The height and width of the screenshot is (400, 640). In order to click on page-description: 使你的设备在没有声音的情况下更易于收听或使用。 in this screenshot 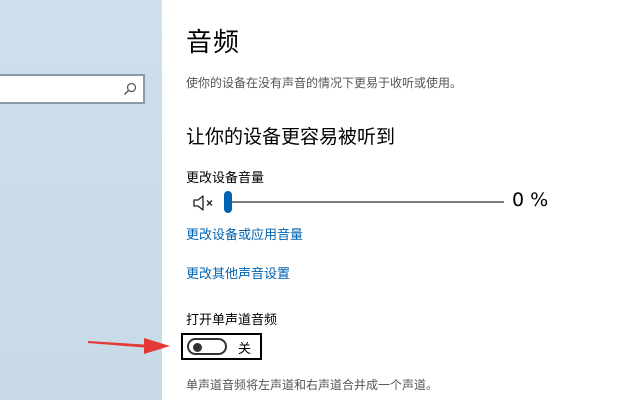, I will do `click(324, 83)`.